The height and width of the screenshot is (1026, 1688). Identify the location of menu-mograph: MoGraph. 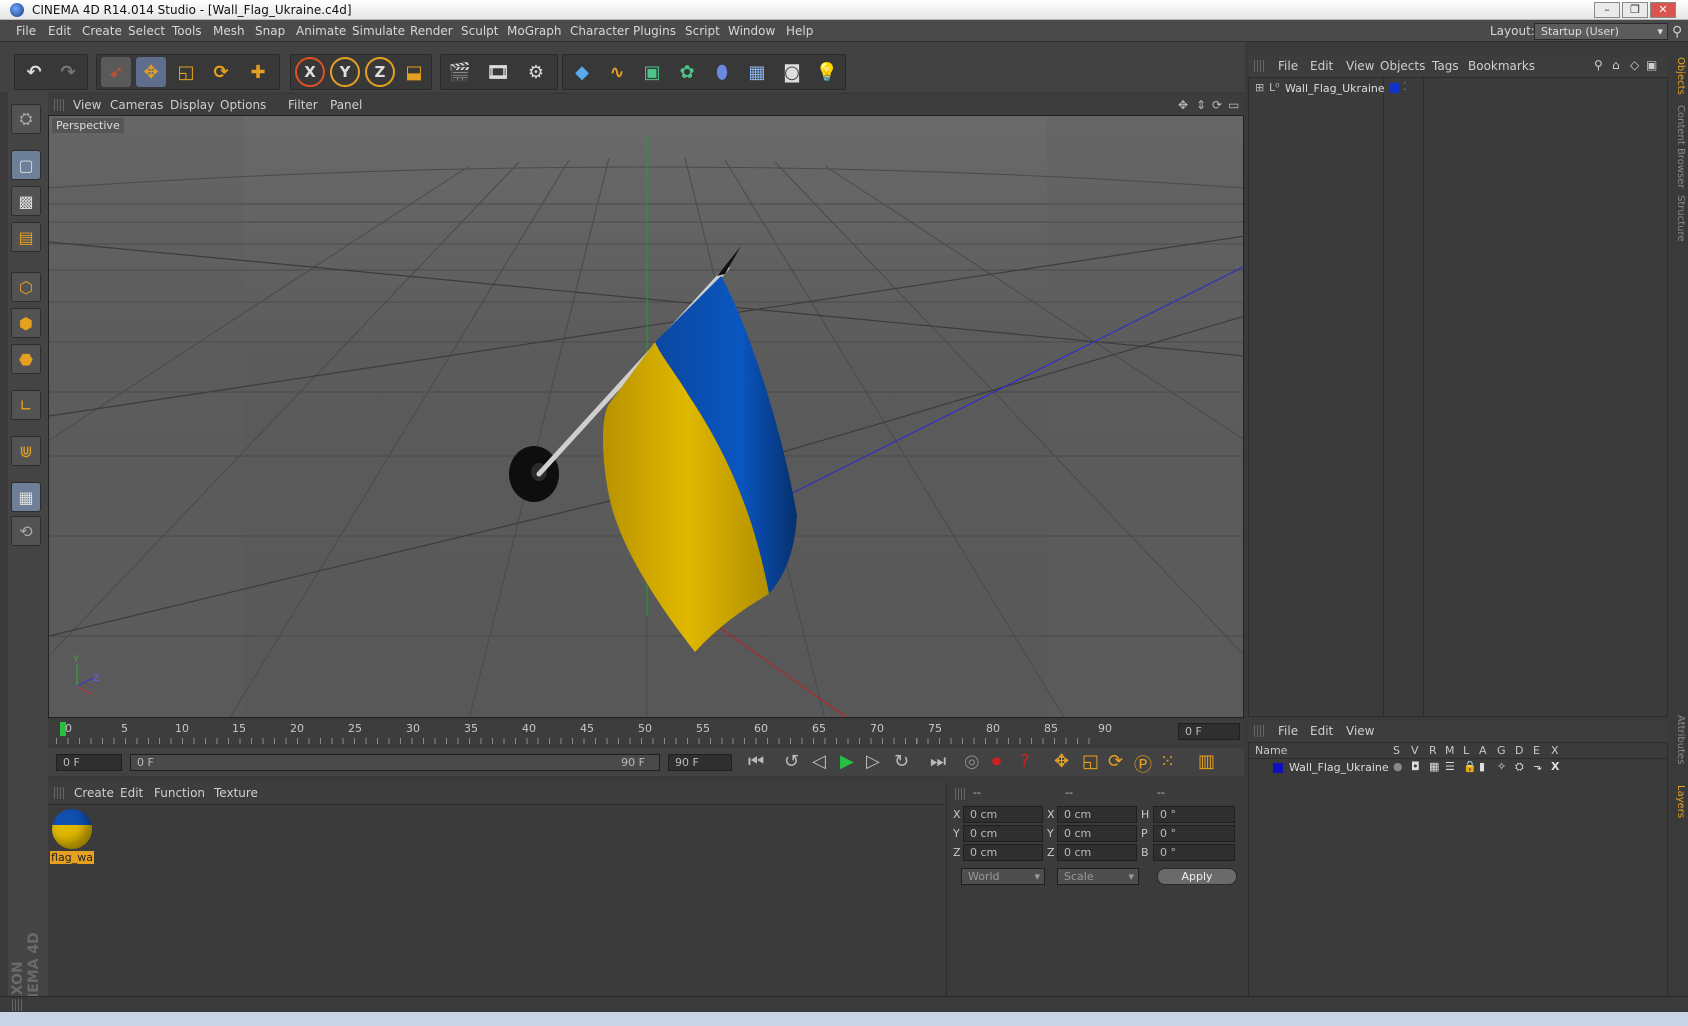
(534, 31).